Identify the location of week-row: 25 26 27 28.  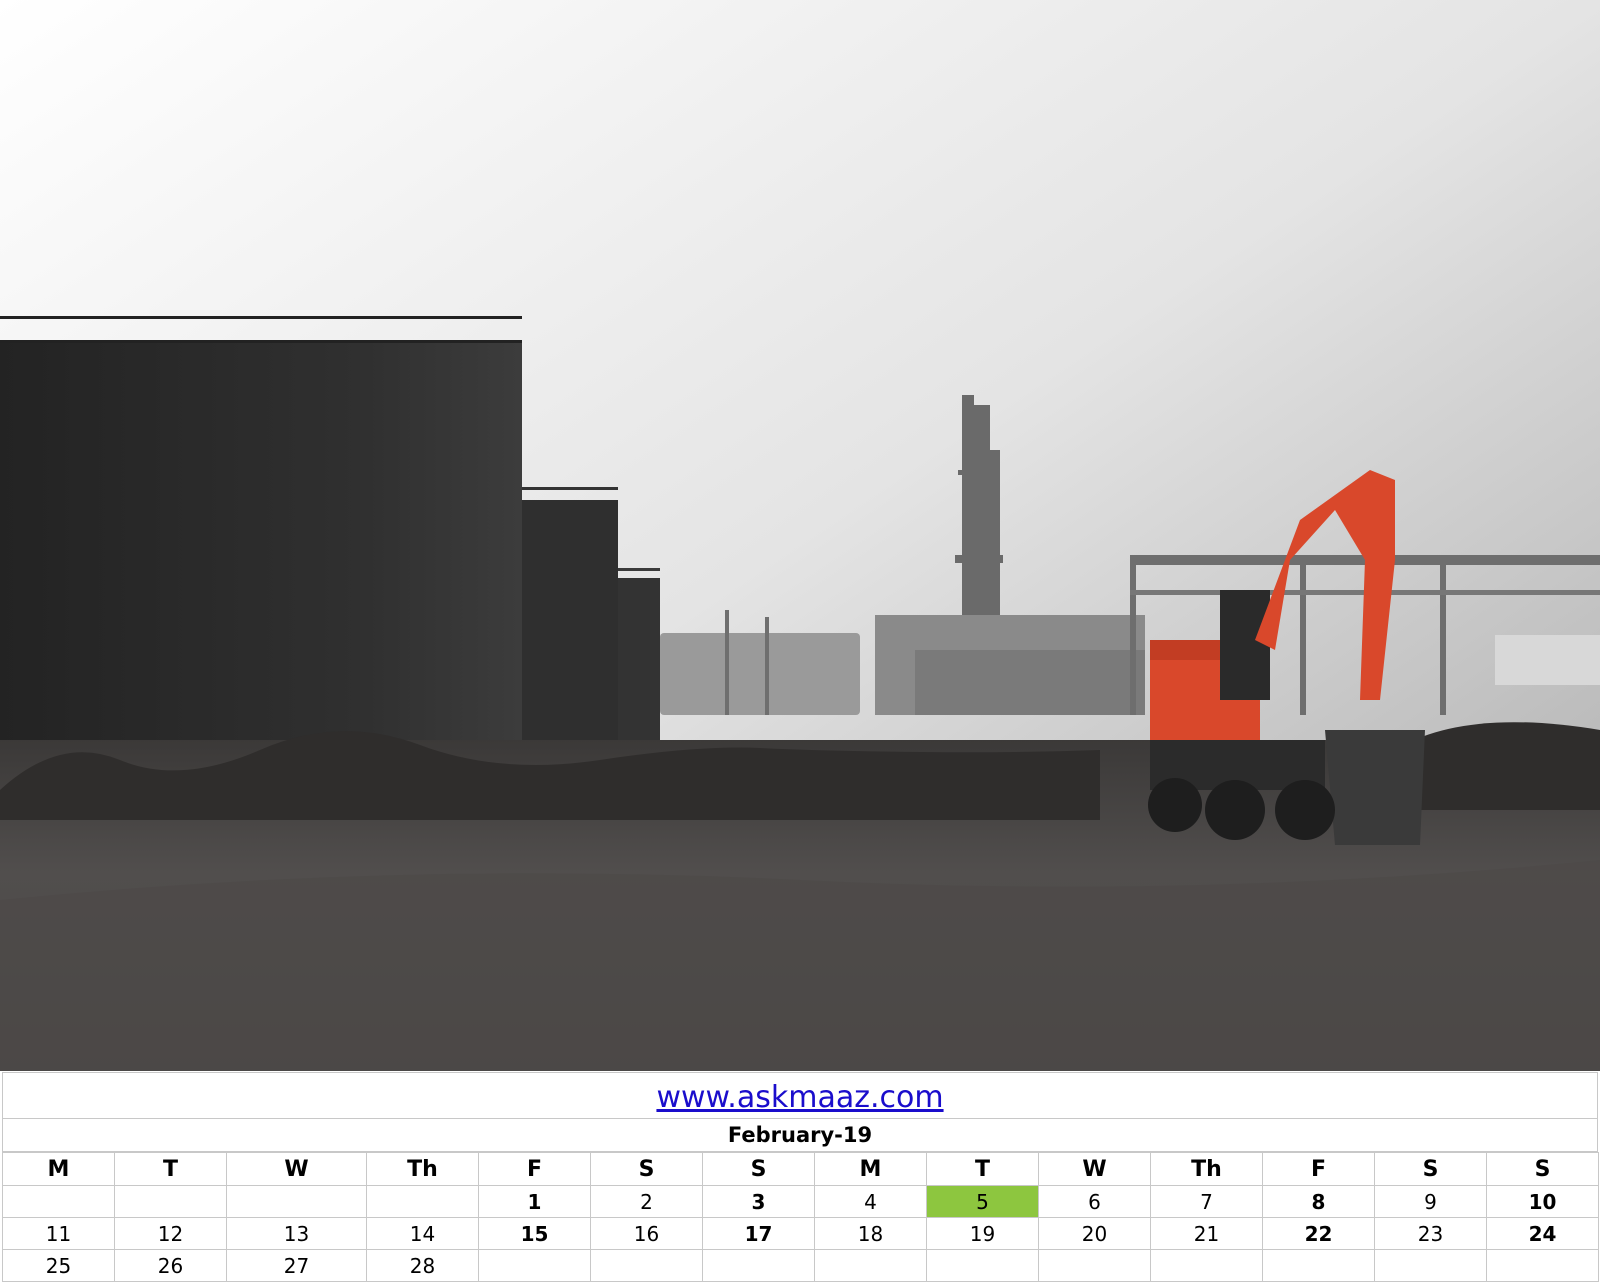
(800, 1265).